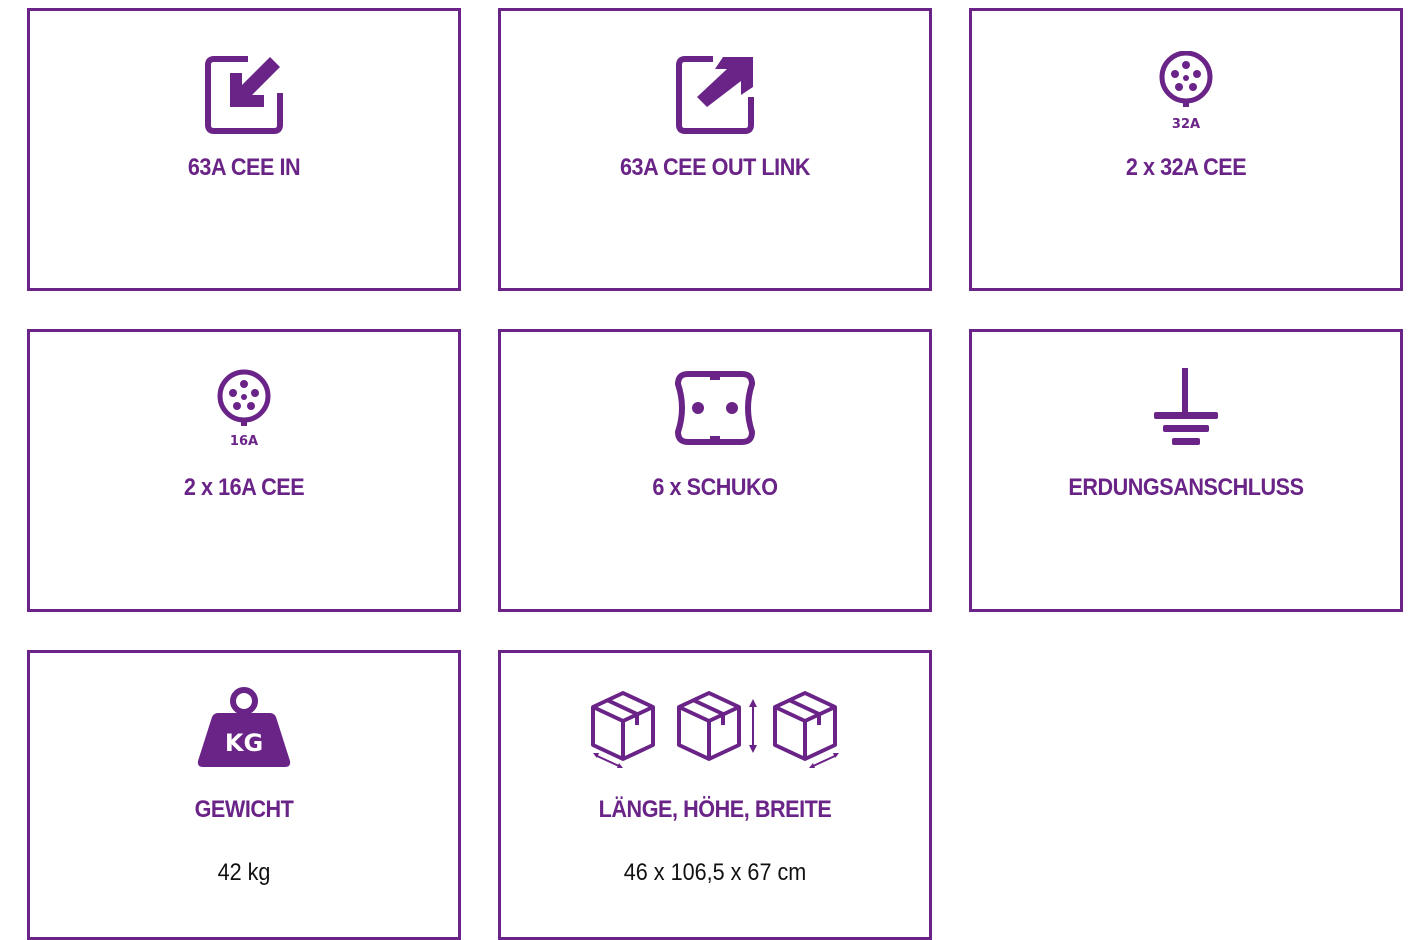 This screenshot has width=1413, height=940. What do you see at coordinates (244, 167) in the screenshot?
I see `card-label: 63A CEE IN` at bounding box center [244, 167].